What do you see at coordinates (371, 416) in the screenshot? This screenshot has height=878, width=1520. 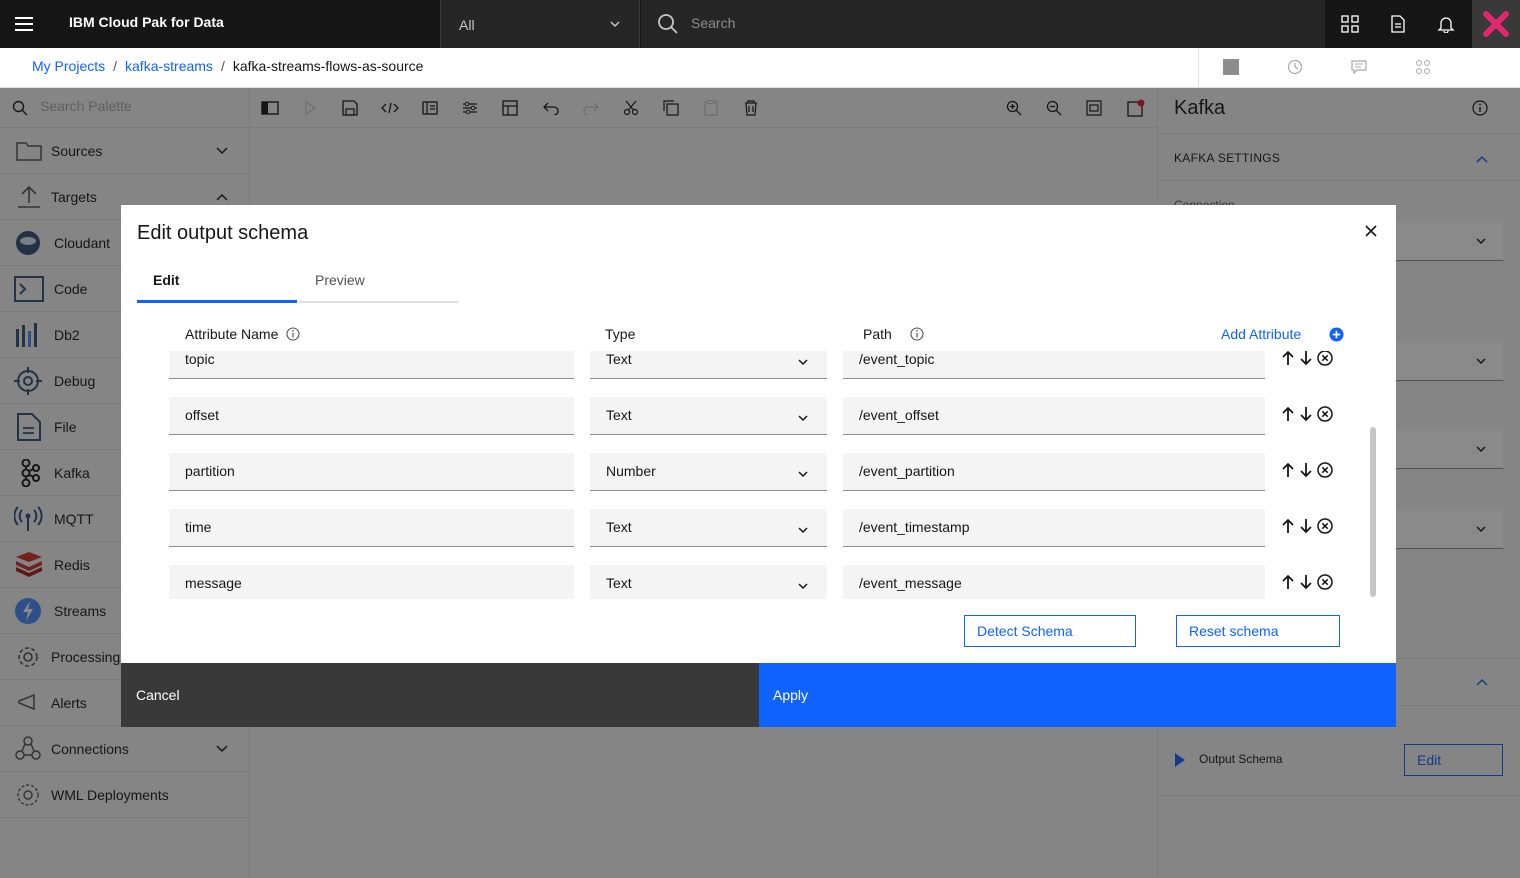 I see `attribute-name-input: offset` at bounding box center [371, 416].